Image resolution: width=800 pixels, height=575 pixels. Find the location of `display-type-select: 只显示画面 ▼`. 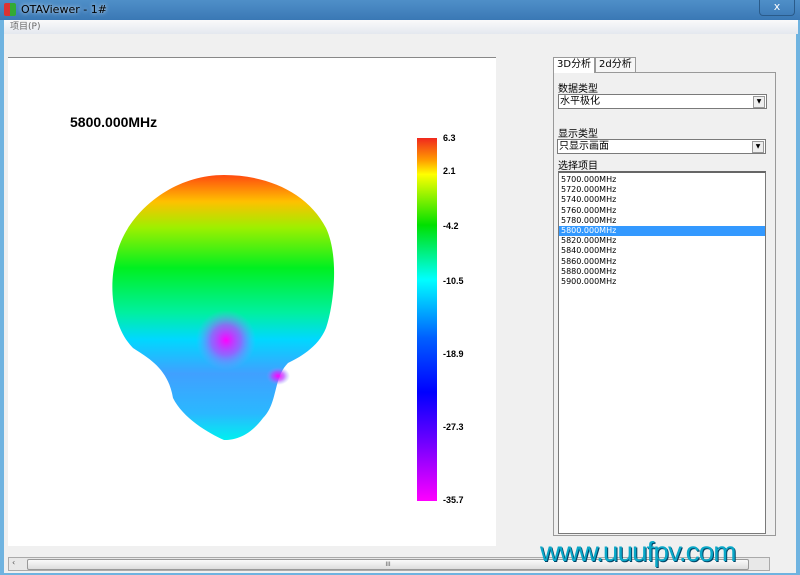

display-type-select: 只显示画面 ▼ is located at coordinates (661, 146).